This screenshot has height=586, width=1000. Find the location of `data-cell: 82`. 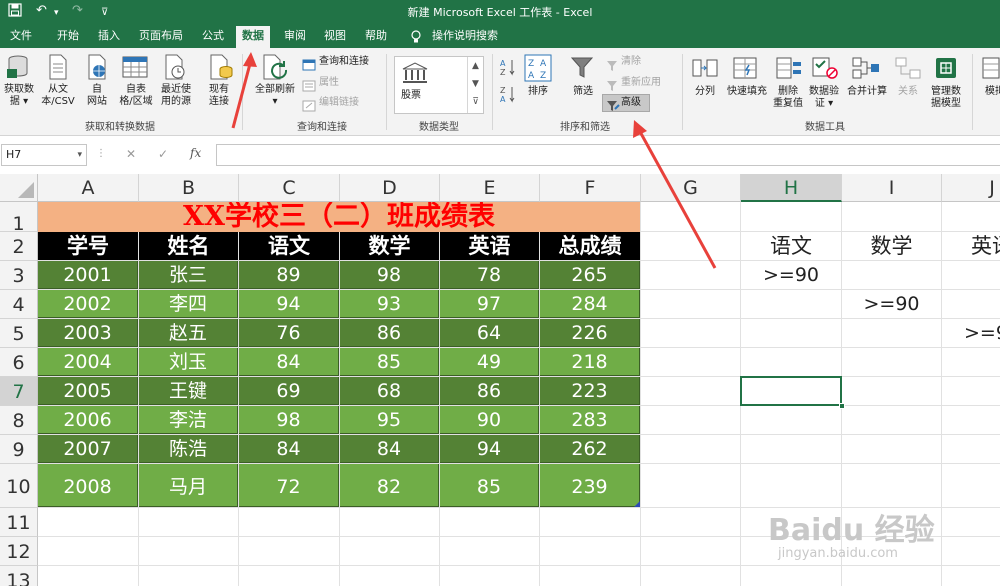

data-cell: 82 is located at coordinates (389, 485).